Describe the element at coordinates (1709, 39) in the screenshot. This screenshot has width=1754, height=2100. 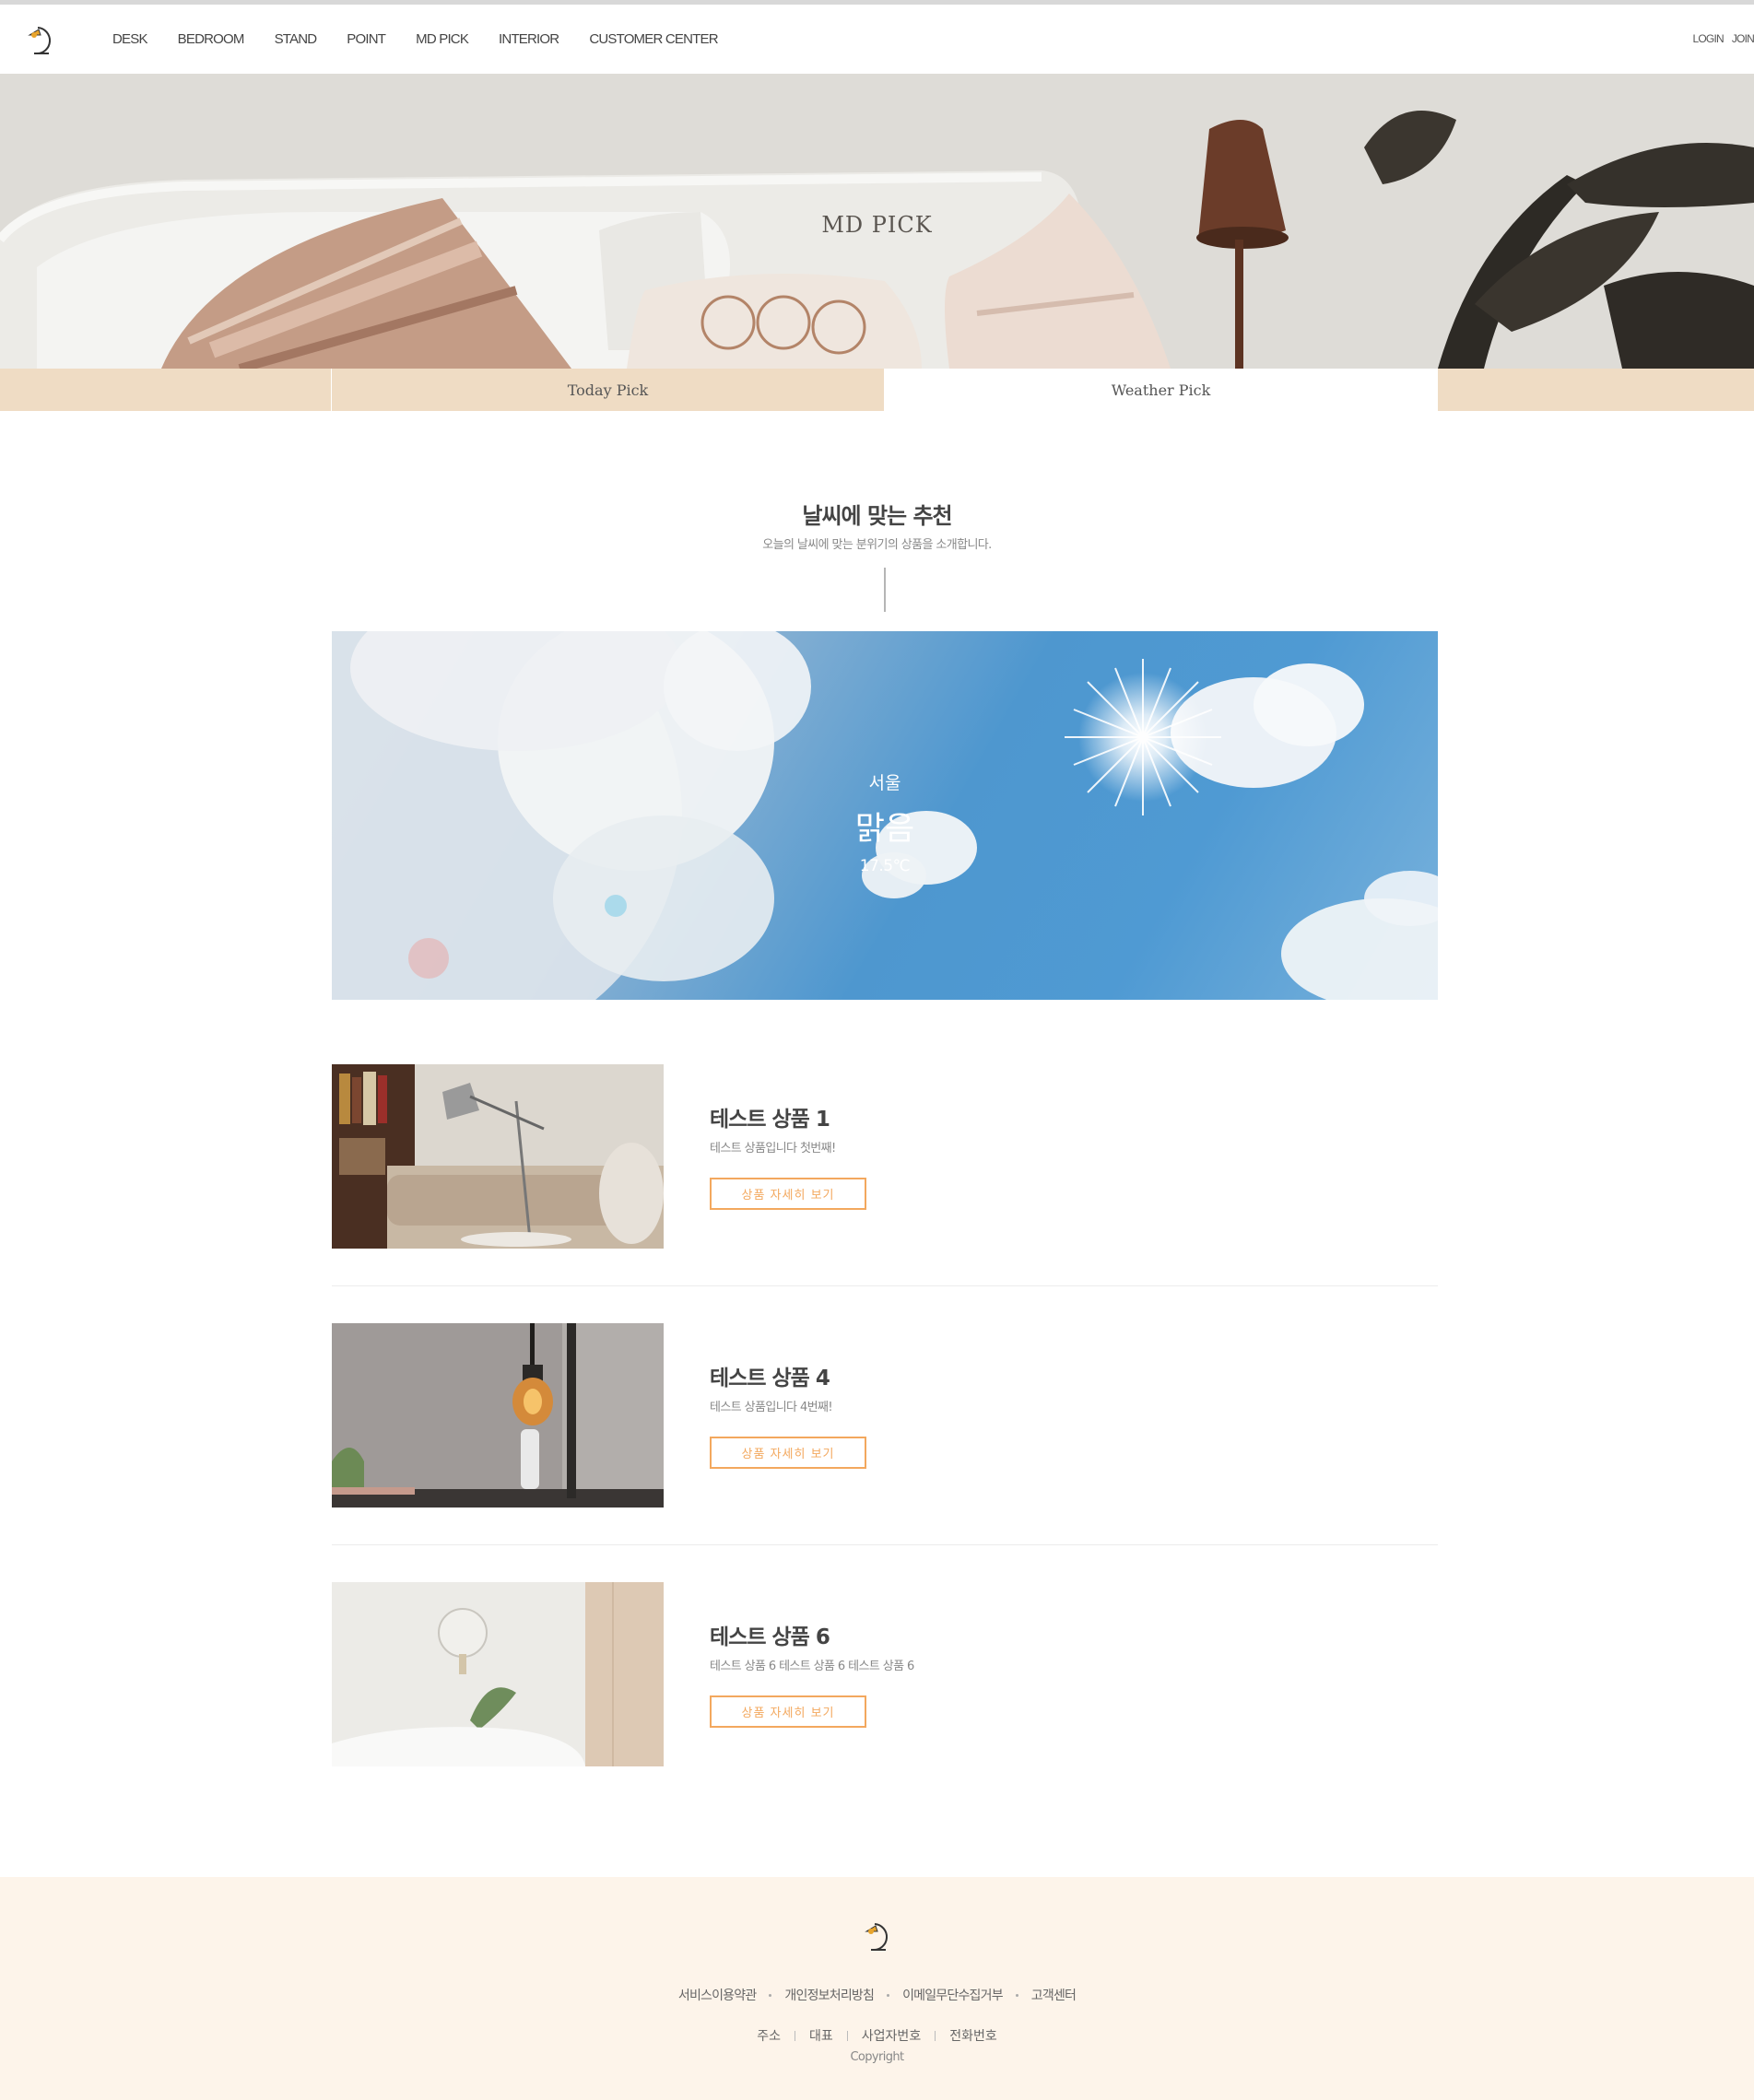
I see `login-link: LOGIN` at that location.